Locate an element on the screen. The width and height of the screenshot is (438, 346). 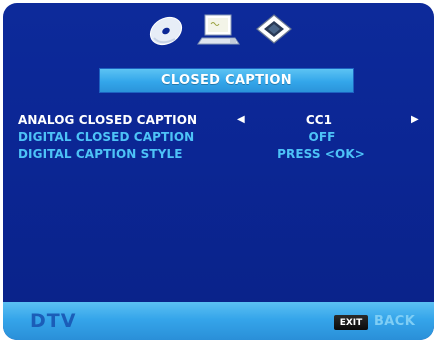
source-mode-label: DTV is located at coordinates (53, 321).